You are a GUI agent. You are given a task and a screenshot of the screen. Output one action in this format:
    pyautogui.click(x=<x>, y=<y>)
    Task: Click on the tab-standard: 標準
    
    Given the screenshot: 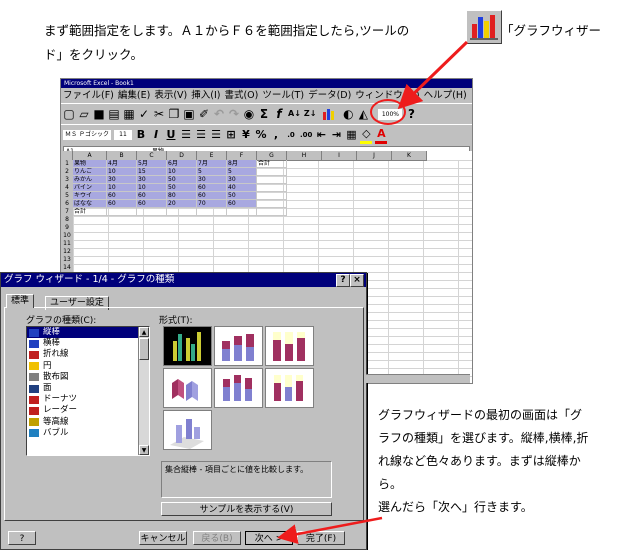 What is the action you would take?
    pyautogui.click(x=20, y=301)
    